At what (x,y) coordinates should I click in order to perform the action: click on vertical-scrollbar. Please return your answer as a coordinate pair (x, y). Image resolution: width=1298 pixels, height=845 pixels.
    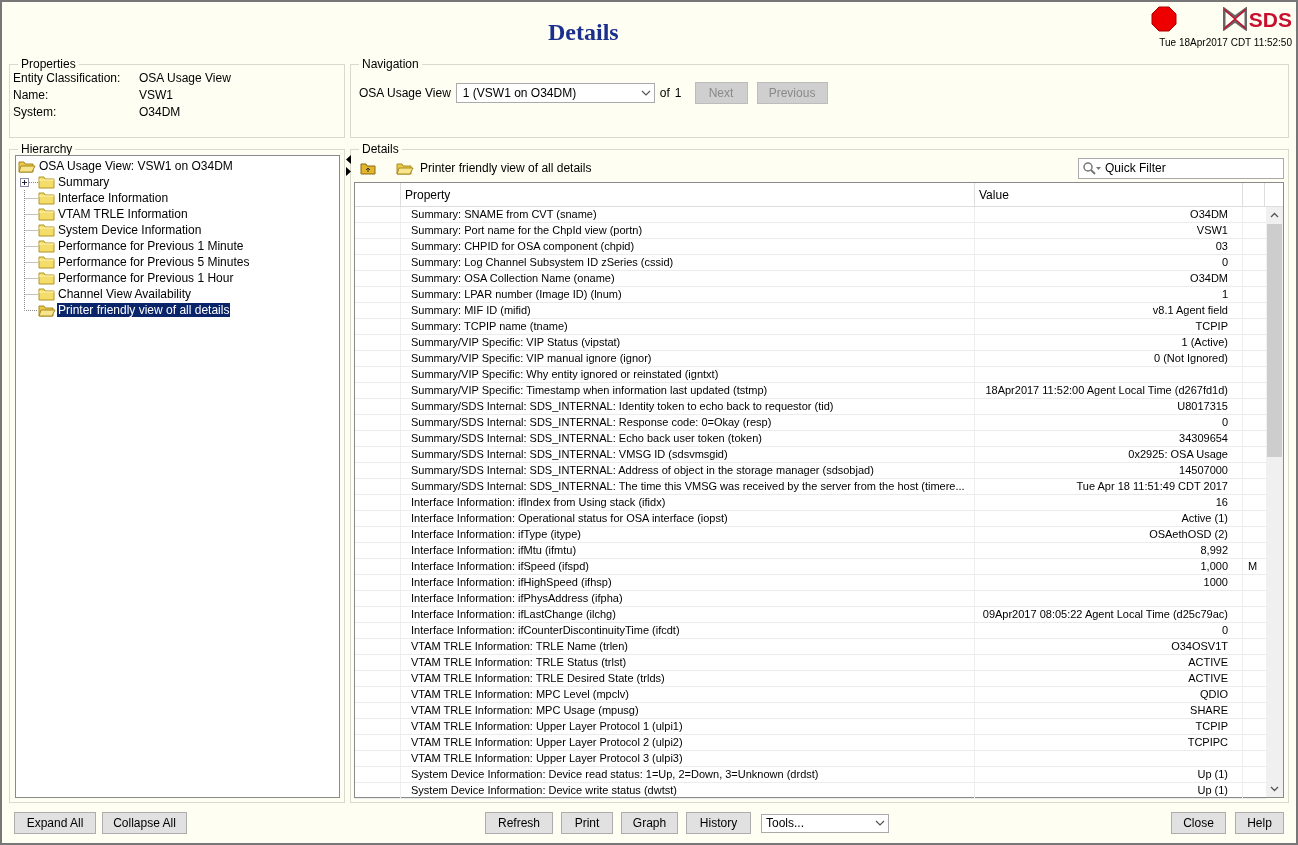
    Looking at the image, I should click on (1274, 502).